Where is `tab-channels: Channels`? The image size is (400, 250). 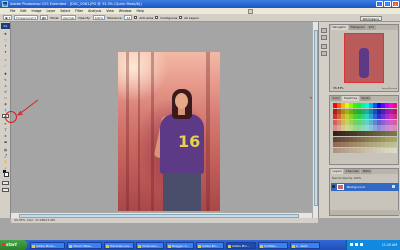 tab-channels: Channels is located at coordinates (352, 171).